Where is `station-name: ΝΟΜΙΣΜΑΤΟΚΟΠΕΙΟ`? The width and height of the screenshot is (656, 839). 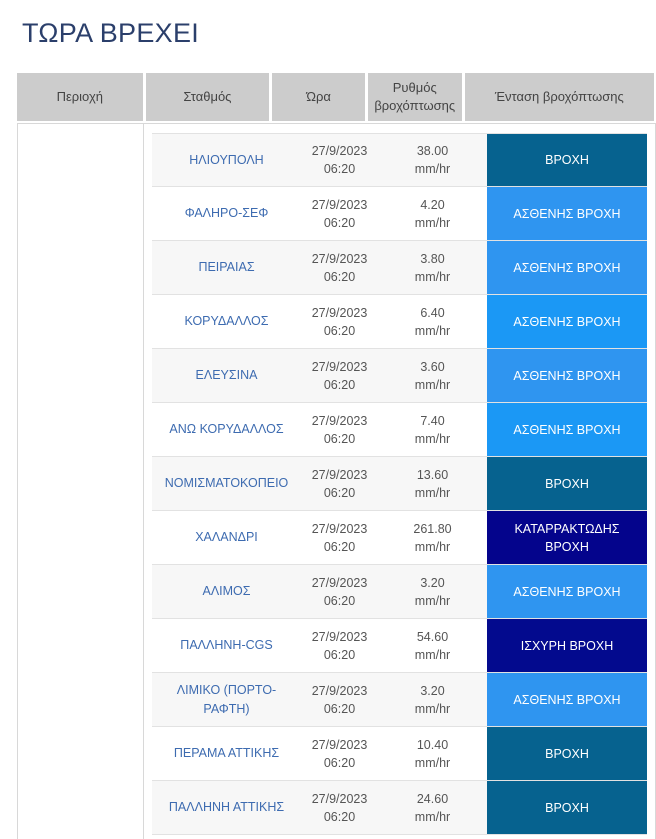 station-name: ΝΟΜΙΣΜΑΤΟΚΟΠΕΙΟ is located at coordinates (226, 483).